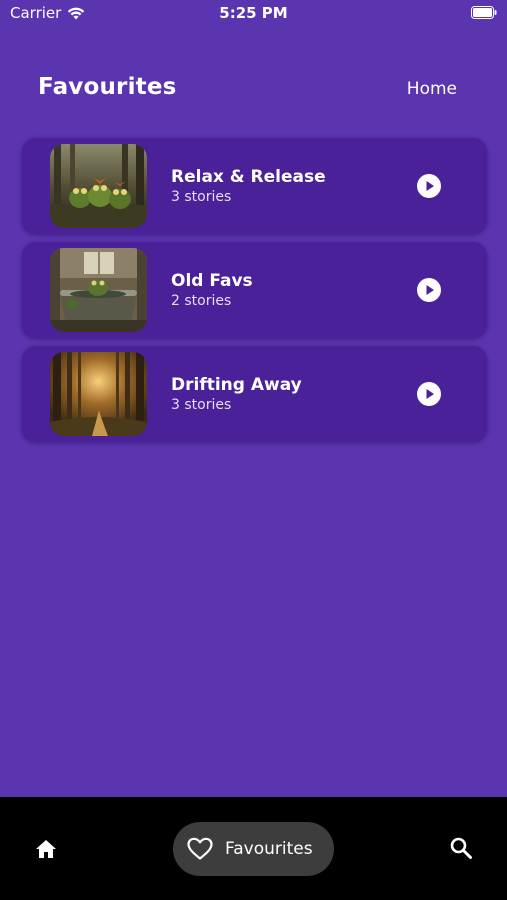 Image resolution: width=507 pixels, height=900 pixels. What do you see at coordinates (201, 301) in the screenshot?
I see `favourite-story-count: 2 stories` at bounding box center [201, 301].